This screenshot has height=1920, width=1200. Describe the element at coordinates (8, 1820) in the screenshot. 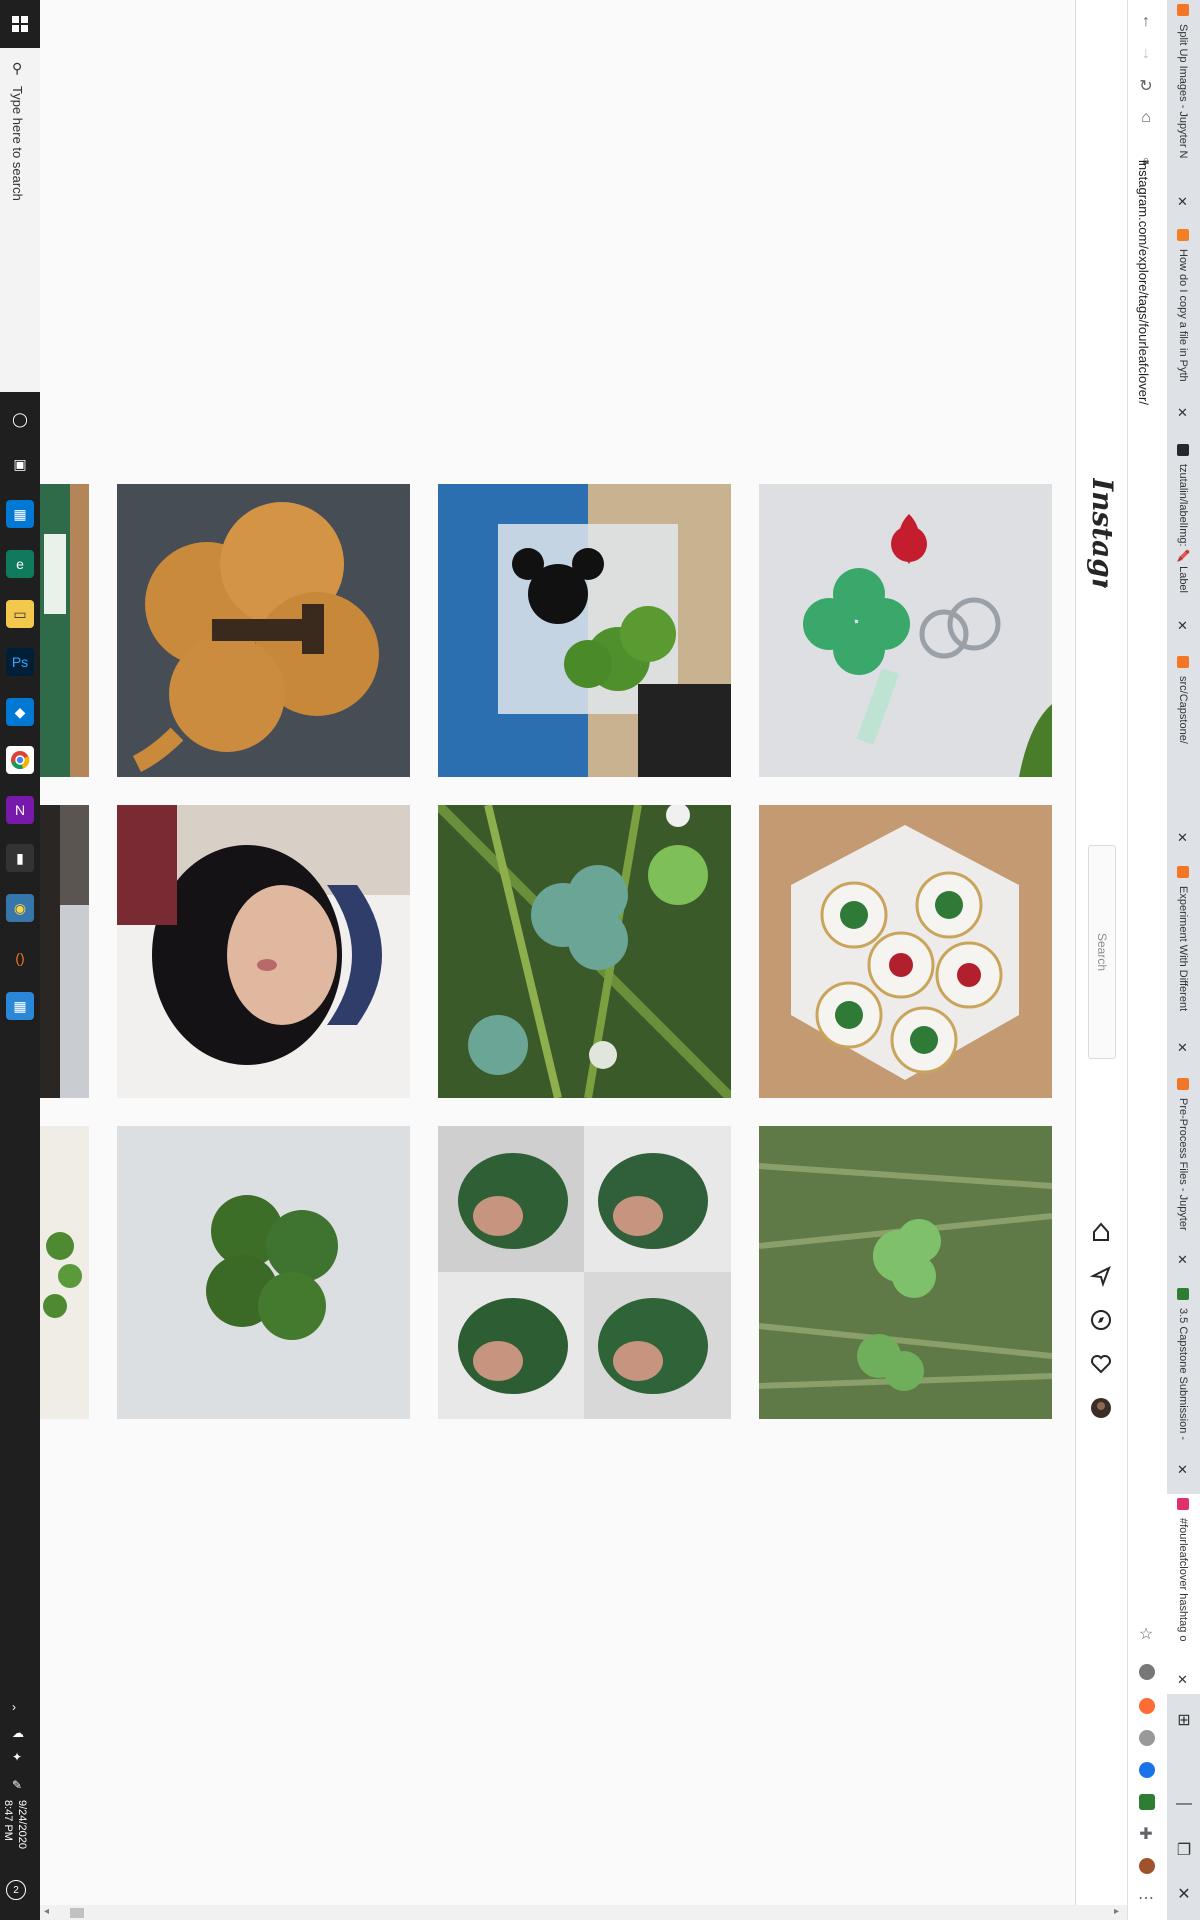

I see `clock-time: 8:47 PM` at that location.